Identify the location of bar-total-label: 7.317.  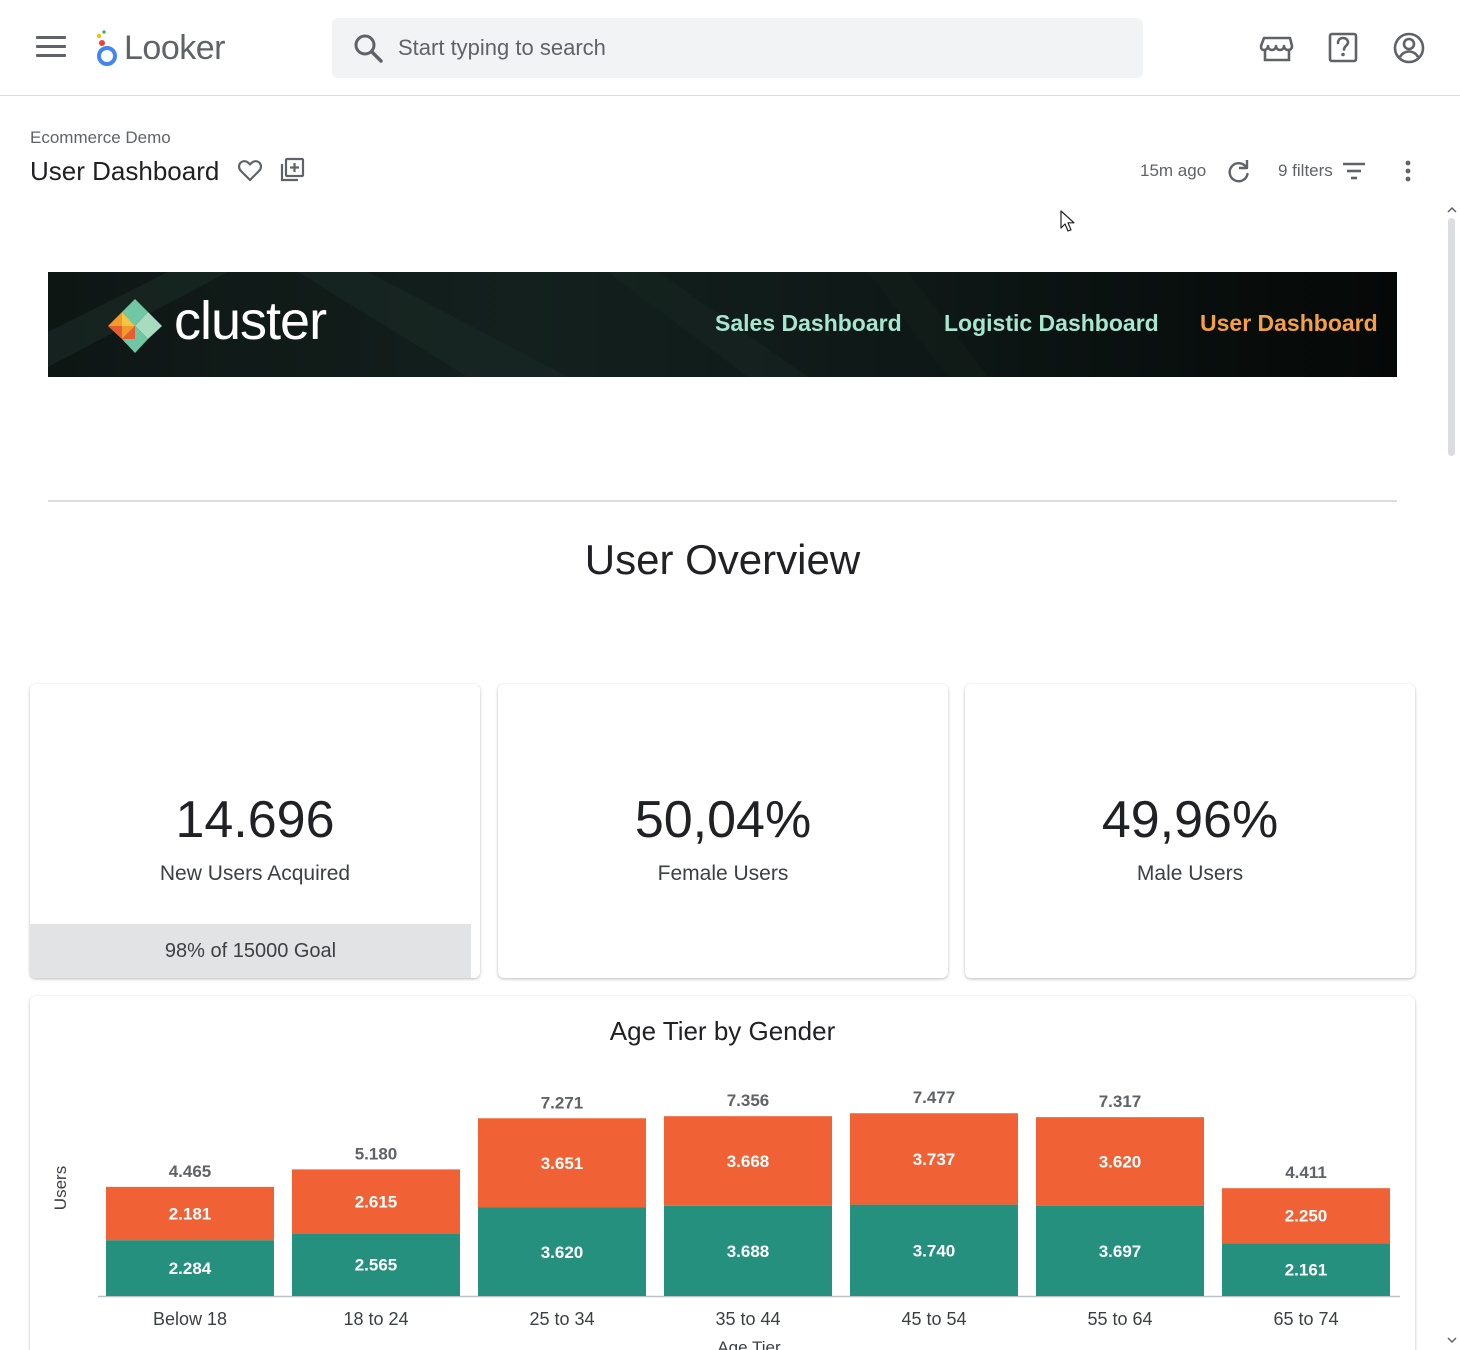
(1120, 1101).